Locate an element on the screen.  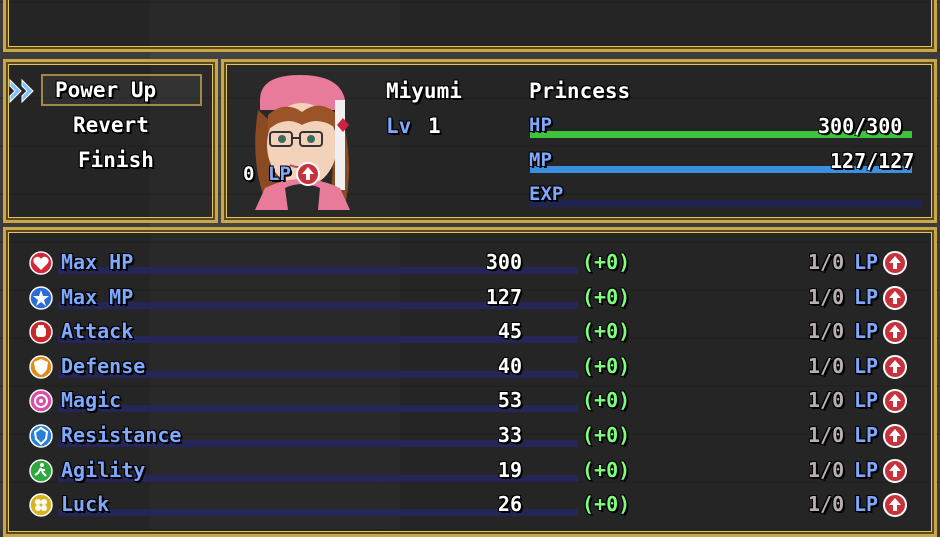
lp-arrow-icon is located at coordinates (308, 174).